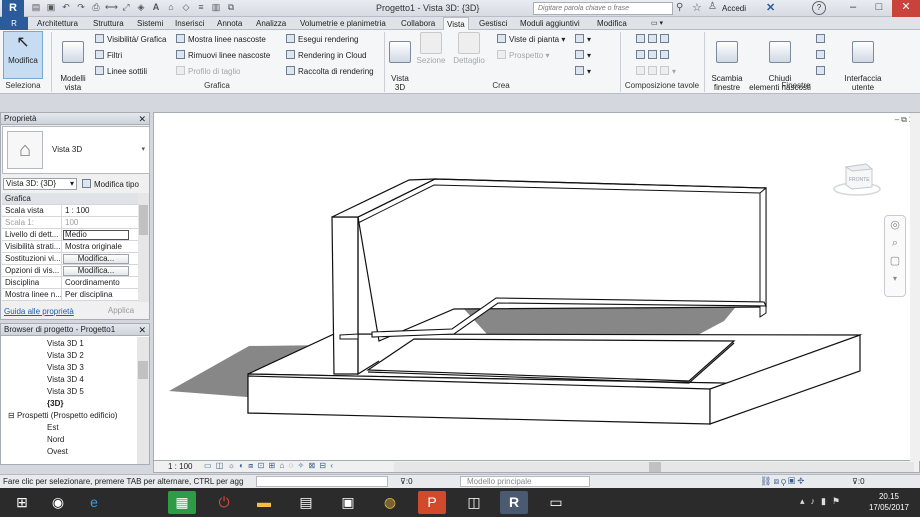  What do you see at coordinates (150, 23) in the screenshot?
I see `tab-sistemi: Sistemi` at bounding box center [150, 23].